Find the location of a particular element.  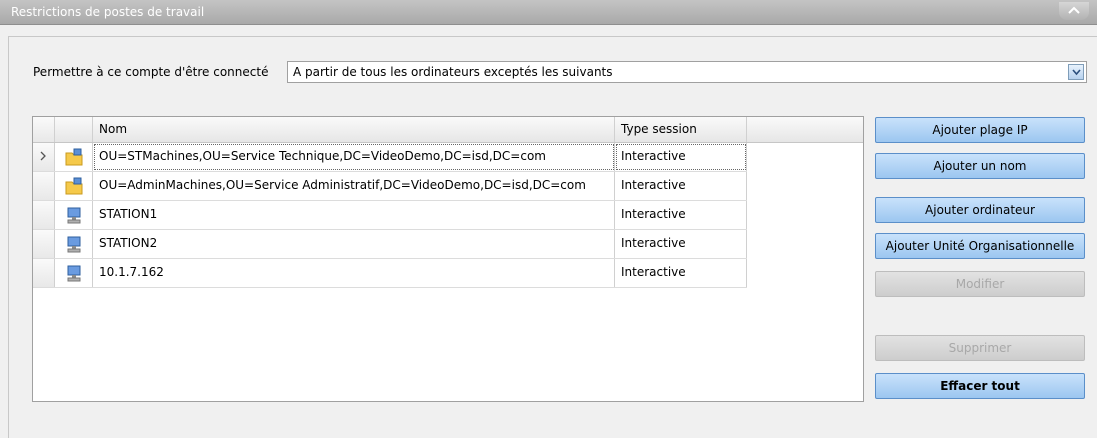

table-row: STATION2 Interactive is located at coordinates (390, 244).